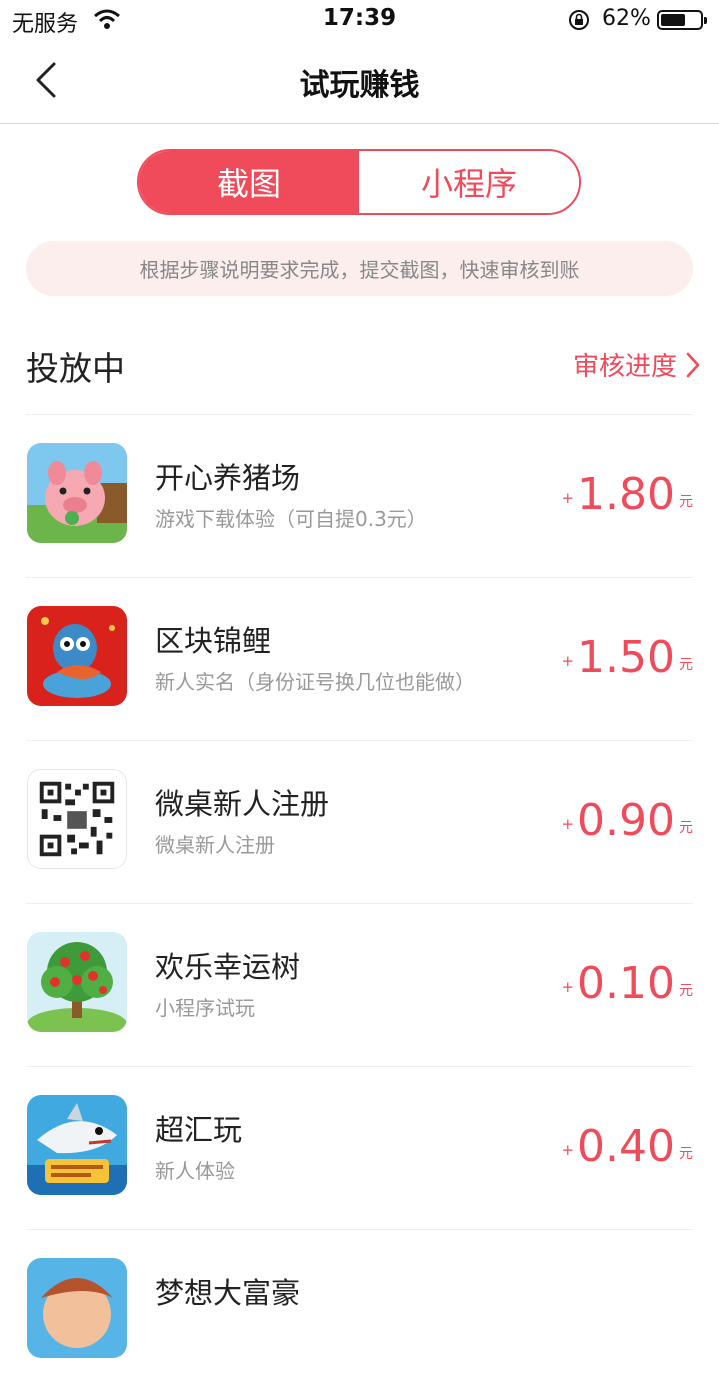 The width and height of the screenshot is (719, 1392). What do you see at coordinates (228, 967) in the screenshot?
I see `task-name: 欢乐幸运树` at bounding box center [228, 967].